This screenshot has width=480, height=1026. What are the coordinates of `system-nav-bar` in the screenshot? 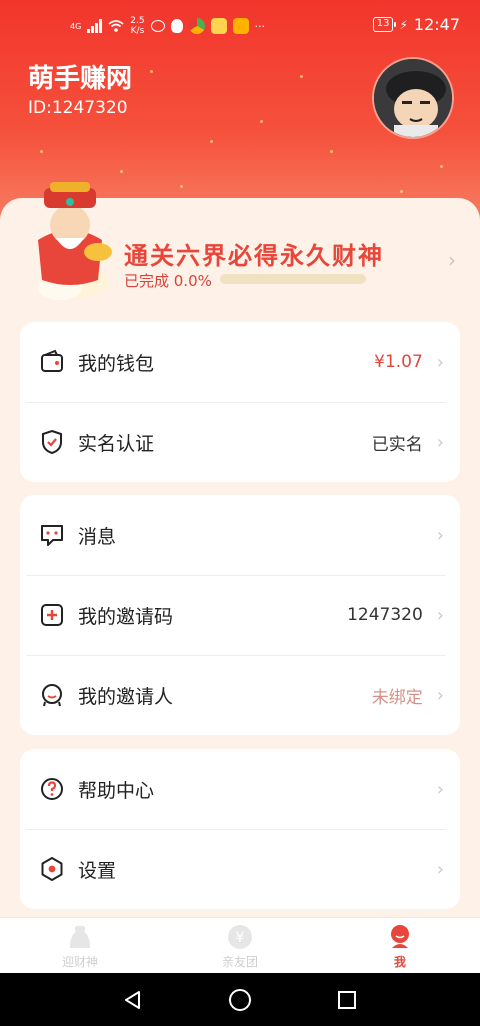 It's located at (240, 999).